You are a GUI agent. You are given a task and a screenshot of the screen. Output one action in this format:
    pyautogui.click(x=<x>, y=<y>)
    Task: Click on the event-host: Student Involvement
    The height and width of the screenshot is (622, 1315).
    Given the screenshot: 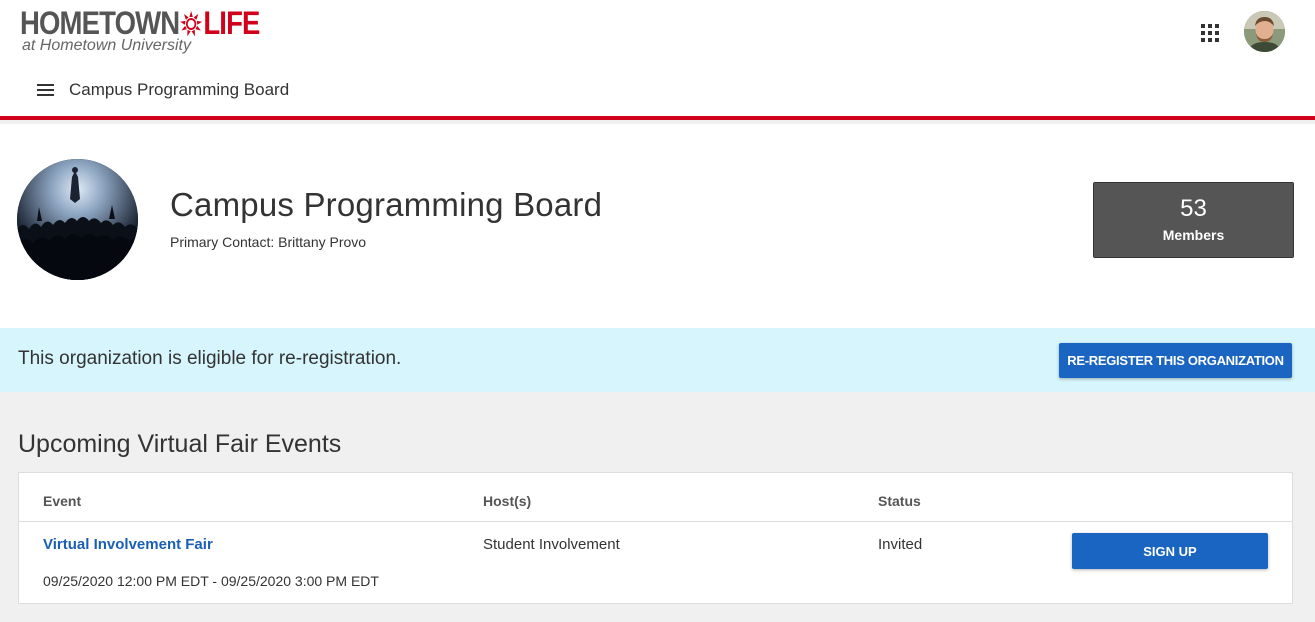 What is the action you would take?
    pyautogui.click(x=551, y=544)
    